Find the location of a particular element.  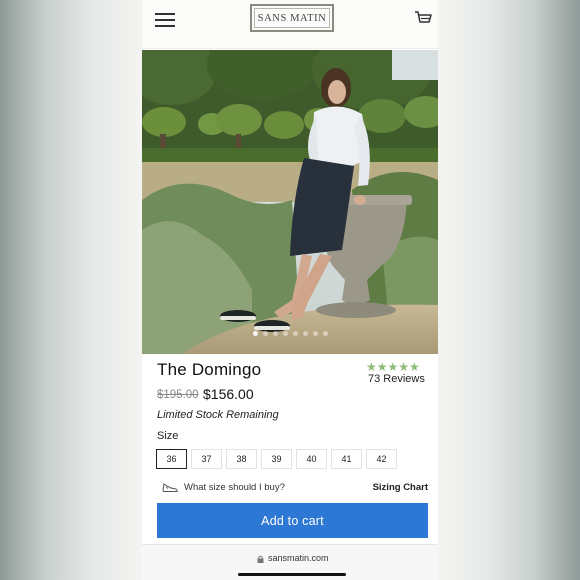

rating-stars-icon: ★★★★★ is located at coordinates (393, 367).